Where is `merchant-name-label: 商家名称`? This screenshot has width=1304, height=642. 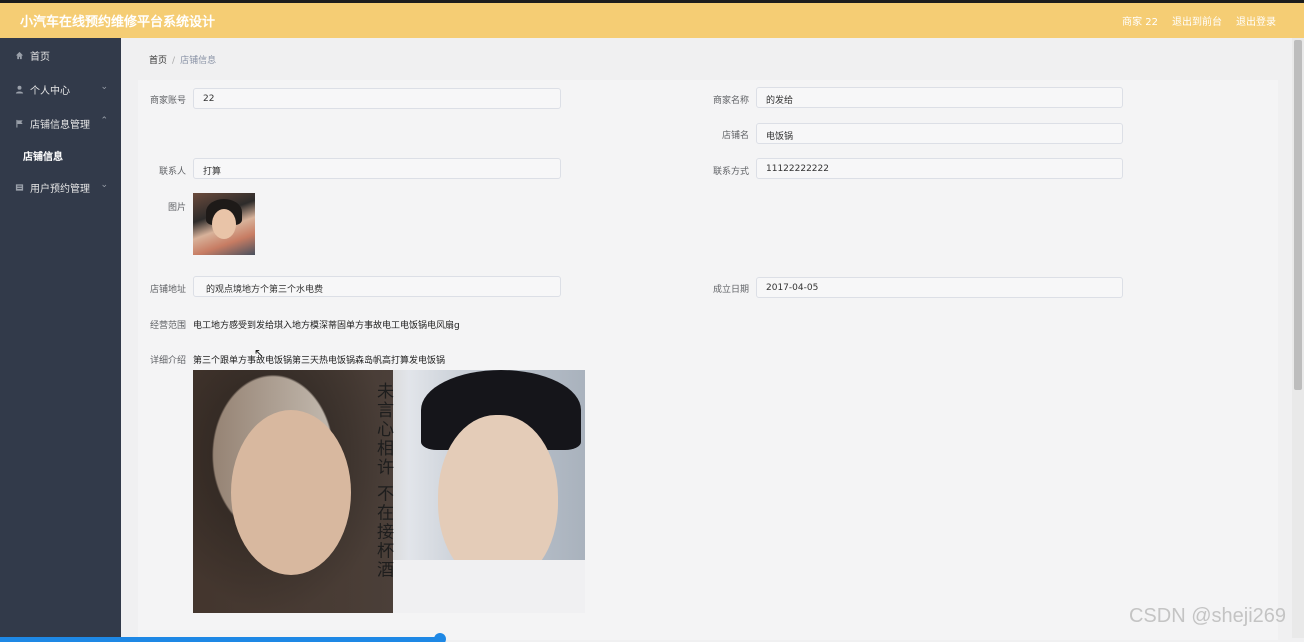 merchant-name-label: 商家名称 is located at coordinates (730, 101).